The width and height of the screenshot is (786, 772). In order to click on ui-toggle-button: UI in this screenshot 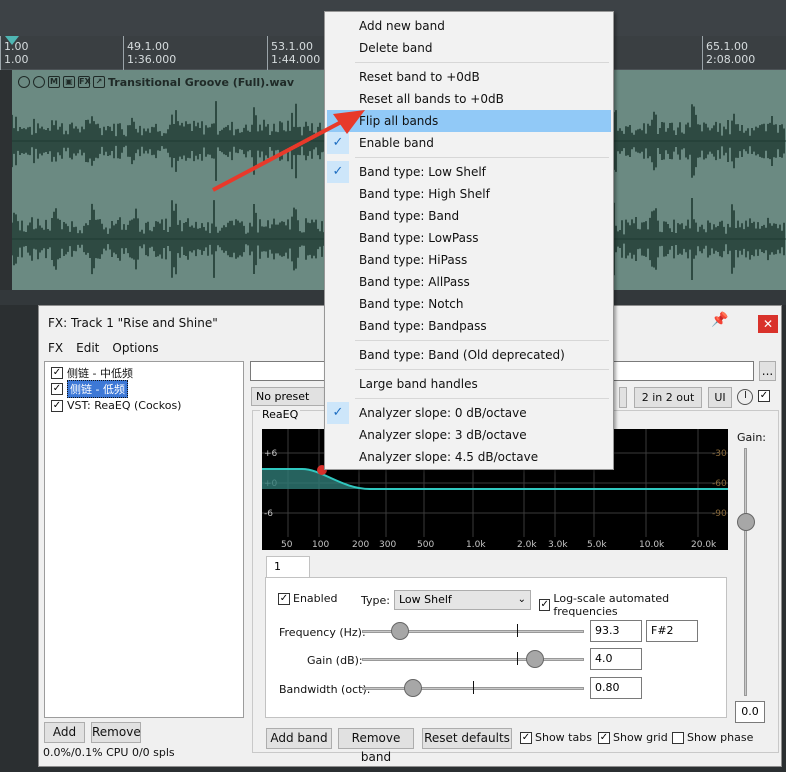, I will do `click(720, 397)`.